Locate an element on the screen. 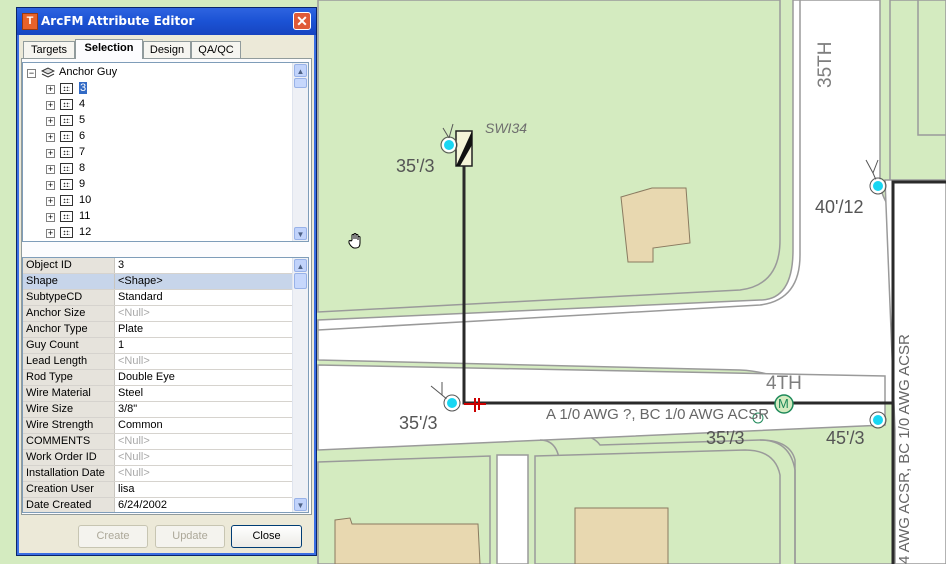 Image resolution: width=946 pixels, height=564 pixels. attribute-row: Wire Strength Common is located at coordinates (158, 426).